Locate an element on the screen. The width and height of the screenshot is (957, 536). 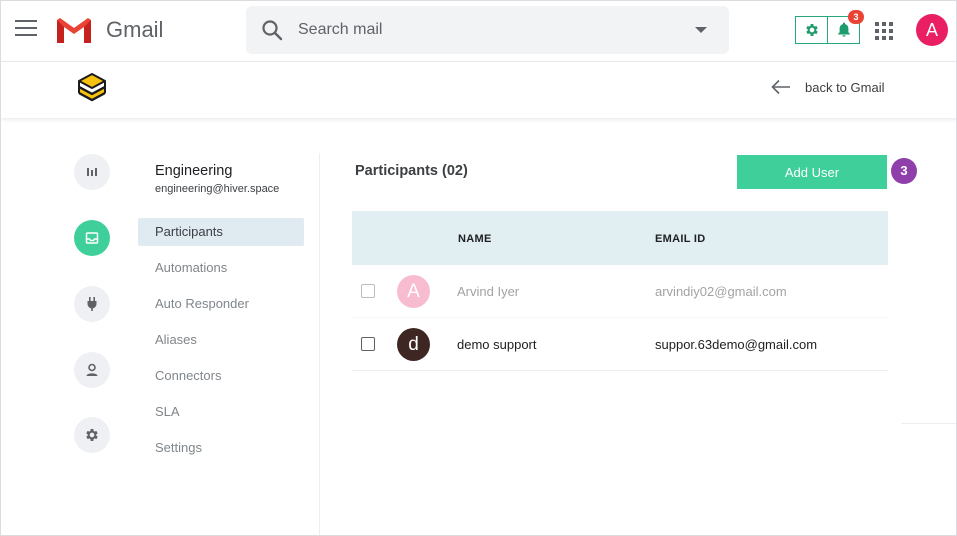
step-number-badge: 3 is located at coordinates (904, 171).